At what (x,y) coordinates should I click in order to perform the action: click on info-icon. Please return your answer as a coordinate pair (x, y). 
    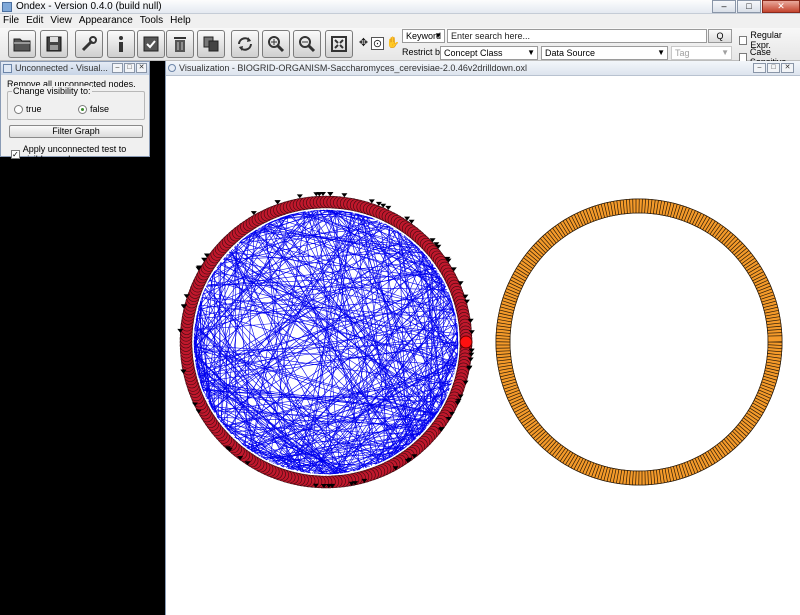
    Looking at the image, I should click on (121, 44).